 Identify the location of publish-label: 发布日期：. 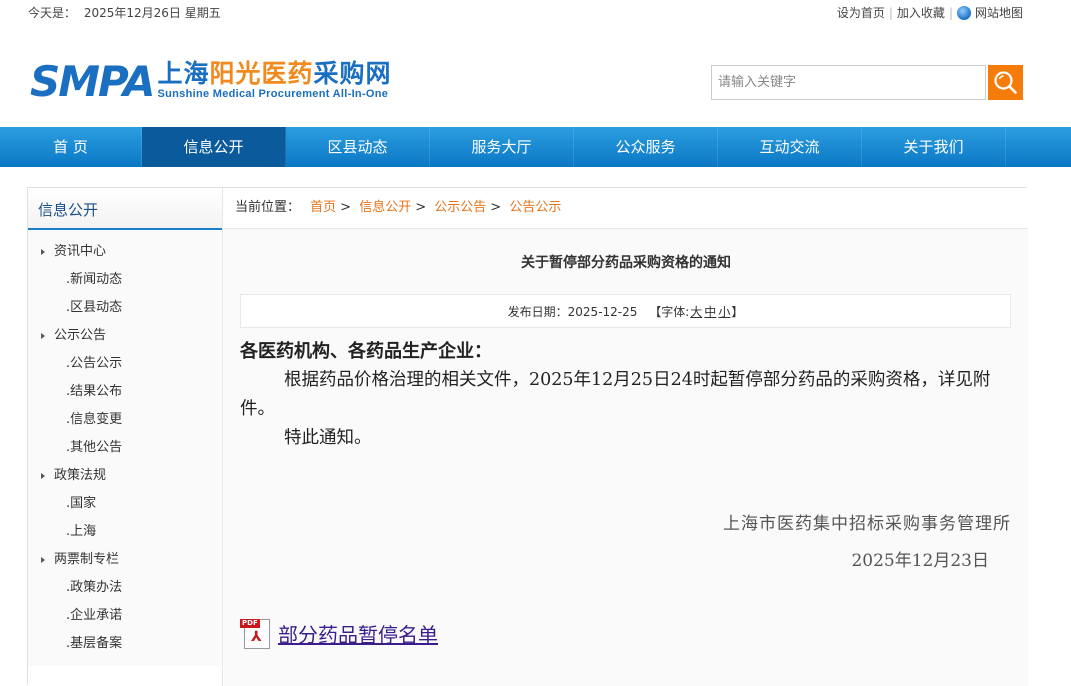
(537, 312).